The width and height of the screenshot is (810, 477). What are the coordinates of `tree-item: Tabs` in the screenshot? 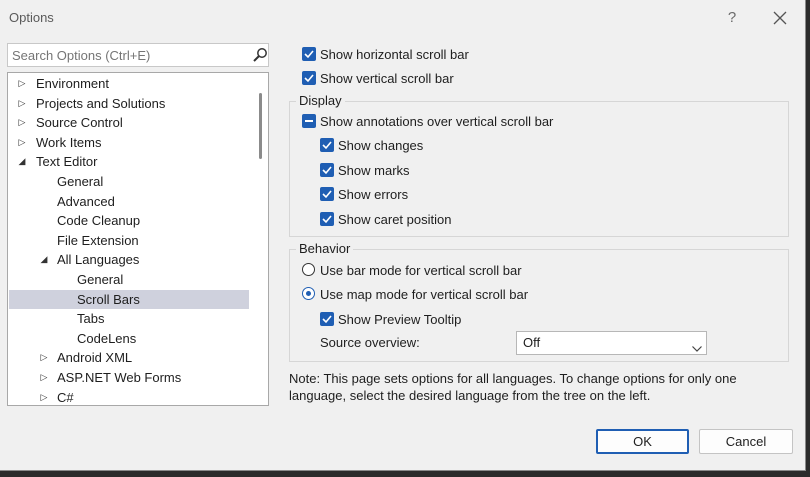 It's located at (129, 318).